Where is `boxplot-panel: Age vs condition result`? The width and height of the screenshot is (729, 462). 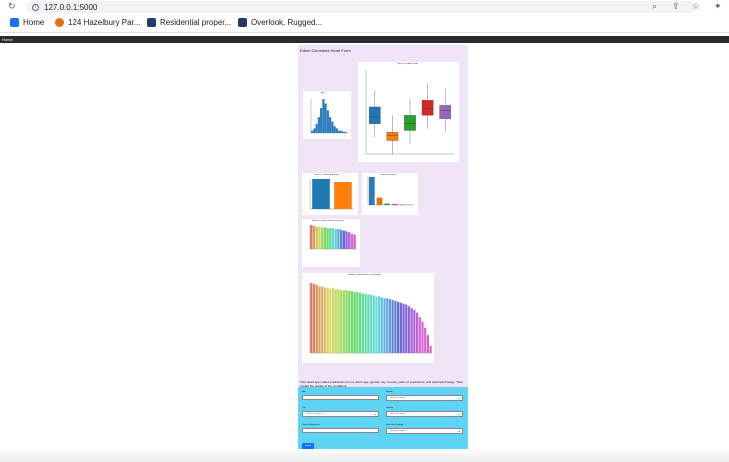 boxplot-panel: Age vs condition result is located at coordinates (408, 112).